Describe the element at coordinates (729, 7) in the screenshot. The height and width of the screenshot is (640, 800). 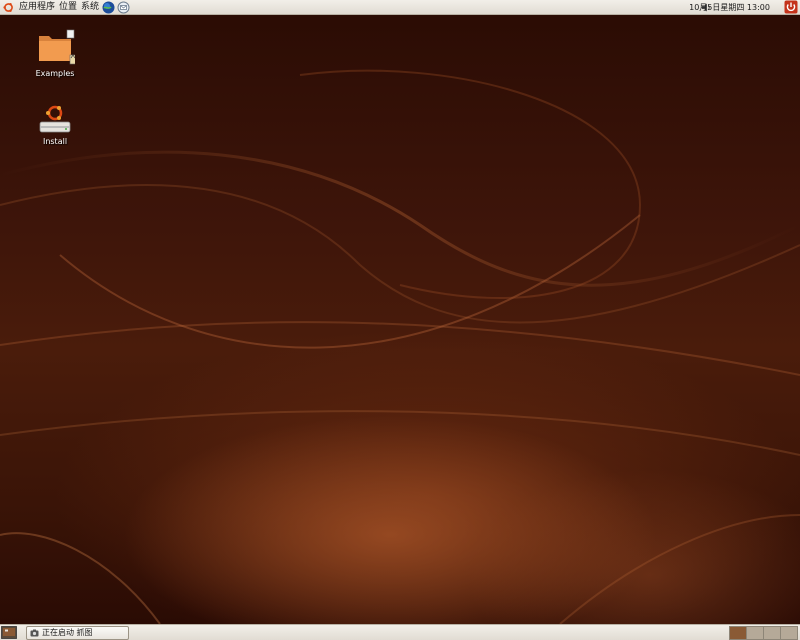
I see `clock: 10月5日星期四 13:00` at that location.